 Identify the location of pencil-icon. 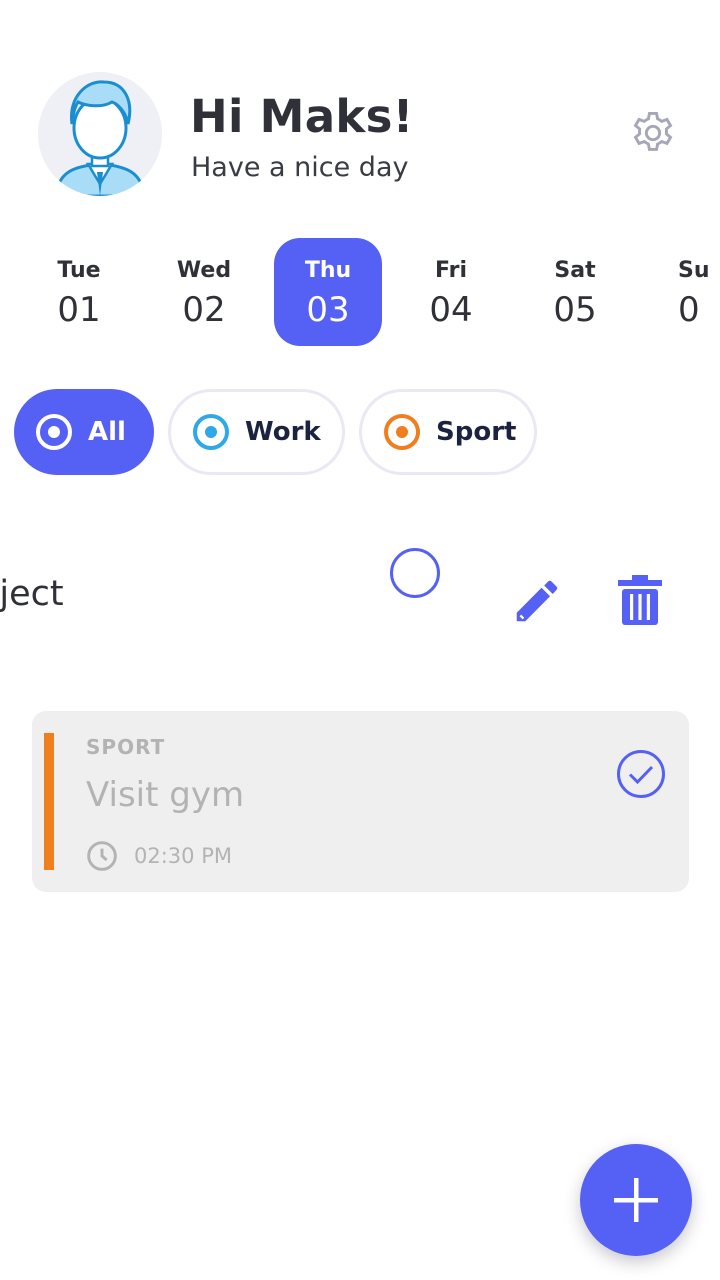
(537, 601).